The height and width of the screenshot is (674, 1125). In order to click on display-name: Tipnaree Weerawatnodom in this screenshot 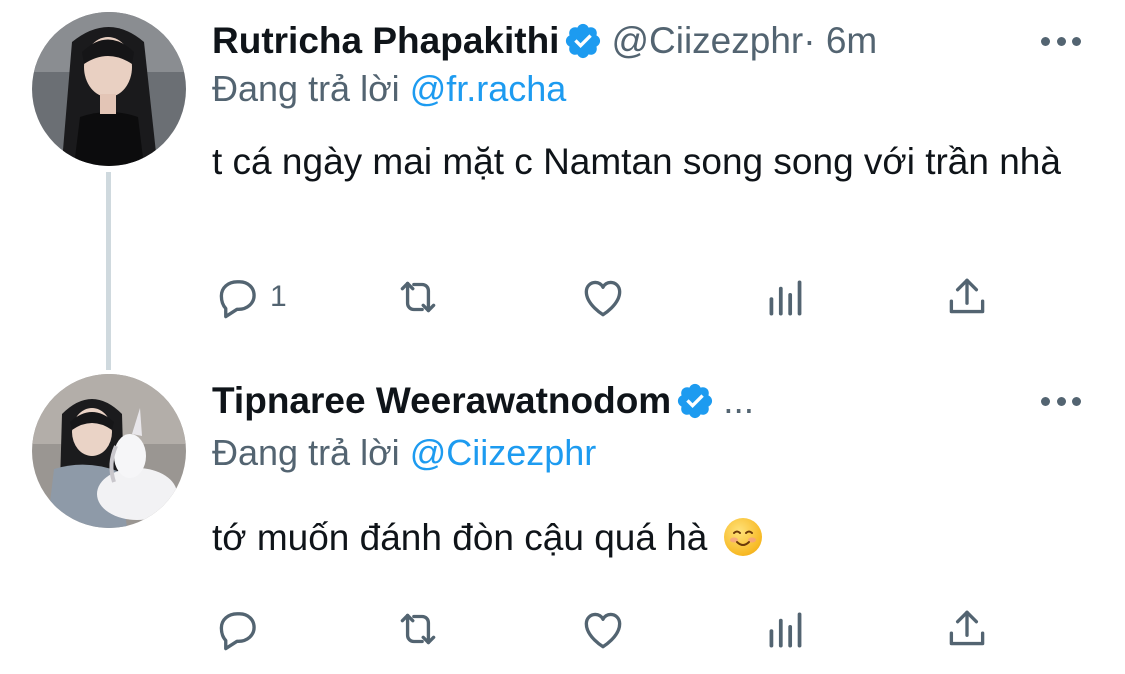, I will do `click(441, 401)`.